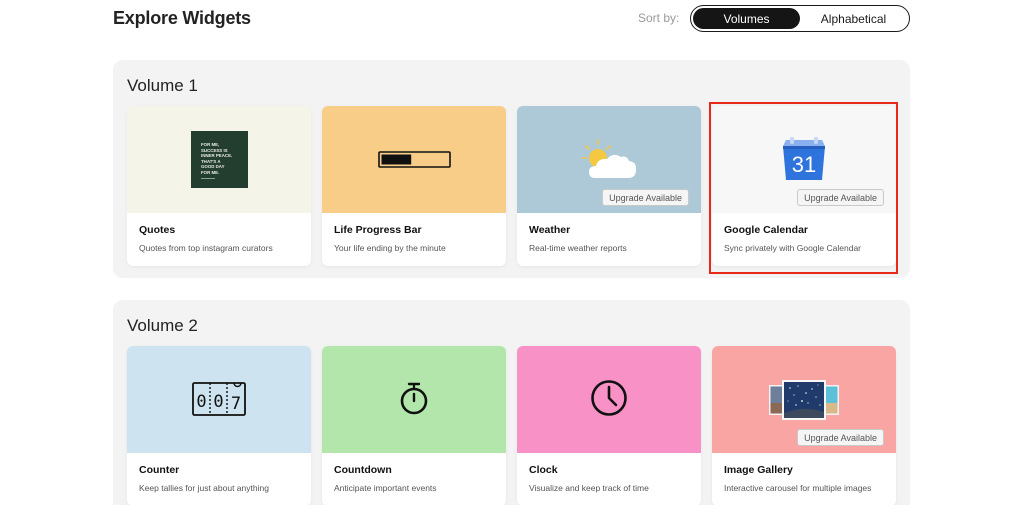  Describe the element at coordinates (162, 325) in the screenshot. I see `volume-title: Volume 2` at that location.